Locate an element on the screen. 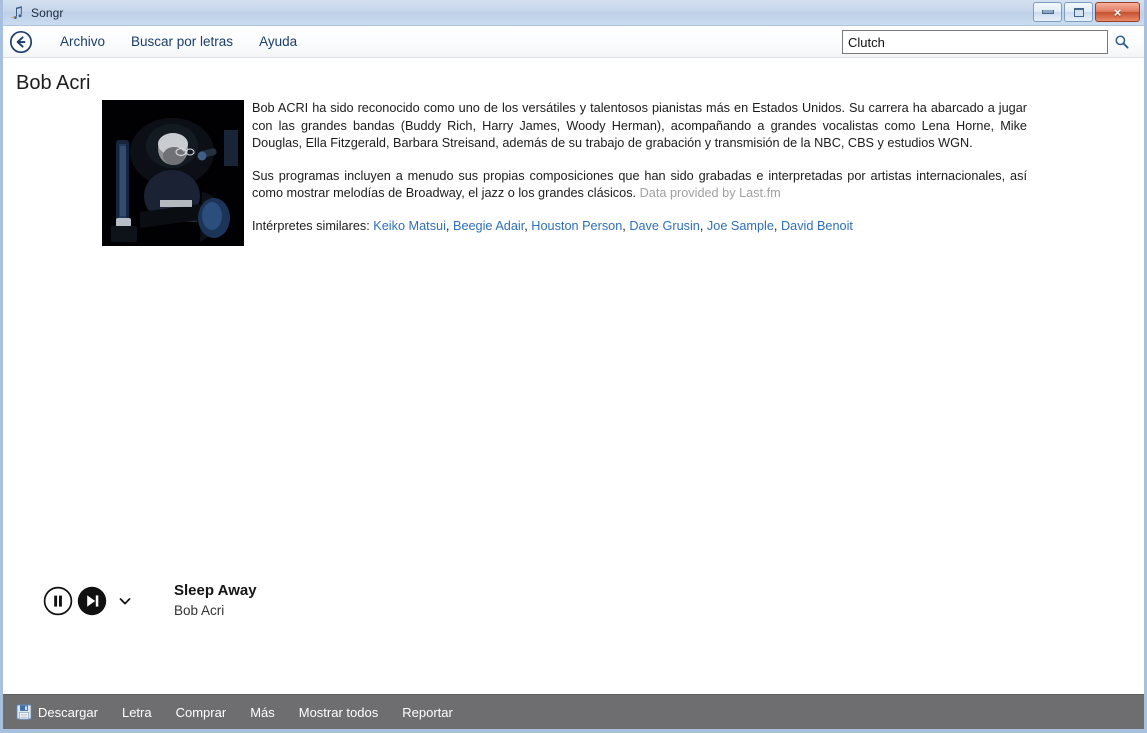 This screenshot has width=1147, height=733. toolbar: Archivo Buscar por letras Ayuda is located at coordinates (573, 42).